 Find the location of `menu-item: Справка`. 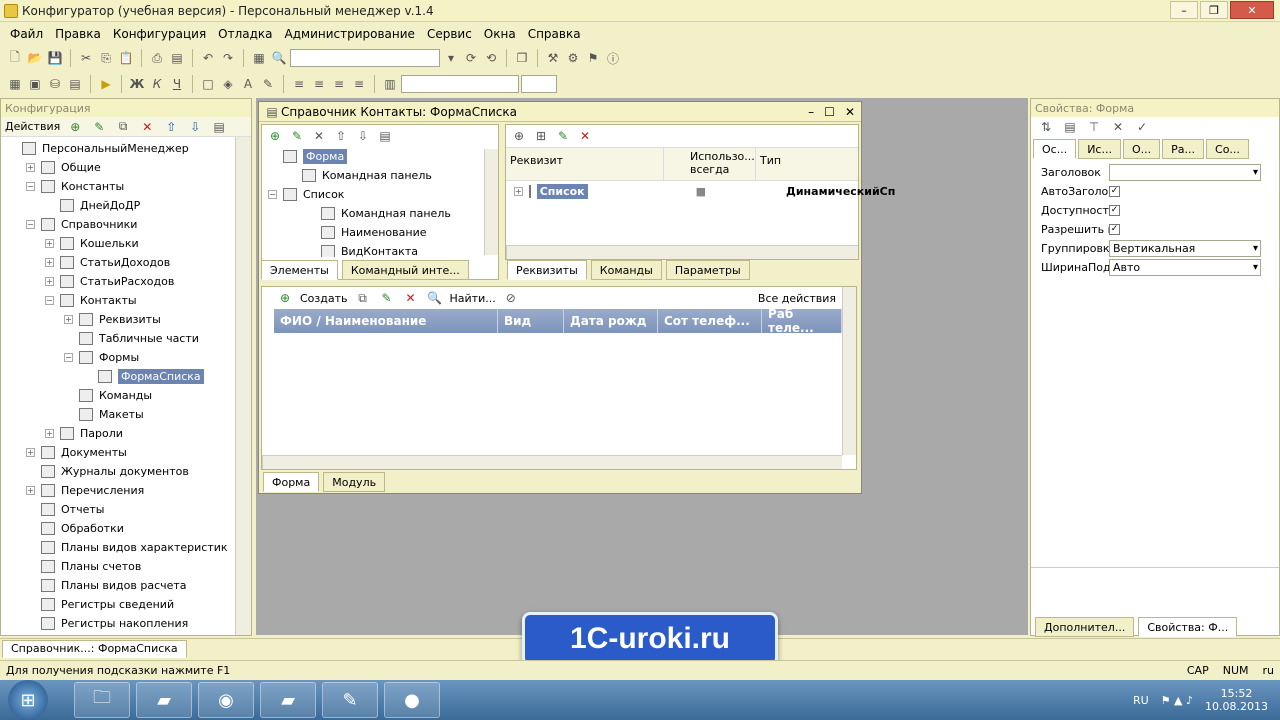

menu-item: Справка is located at coordinates (554, 34).